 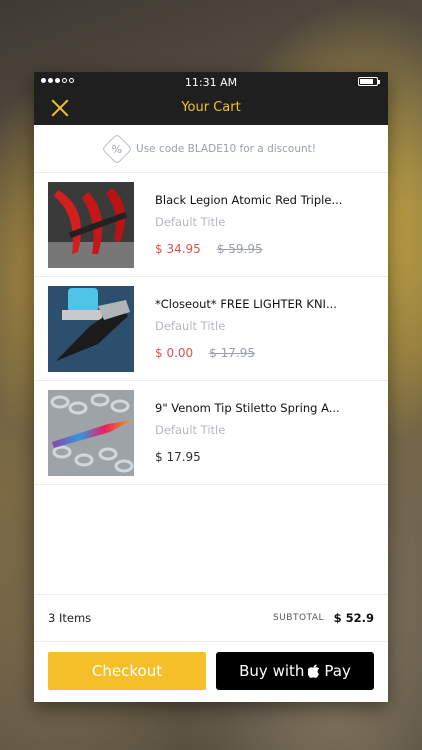 What do you see at coordinates (209, 249) in the screenshot?
I see `price-row: $ 34.95 $ 59.95` at bounding box center [209, 249].